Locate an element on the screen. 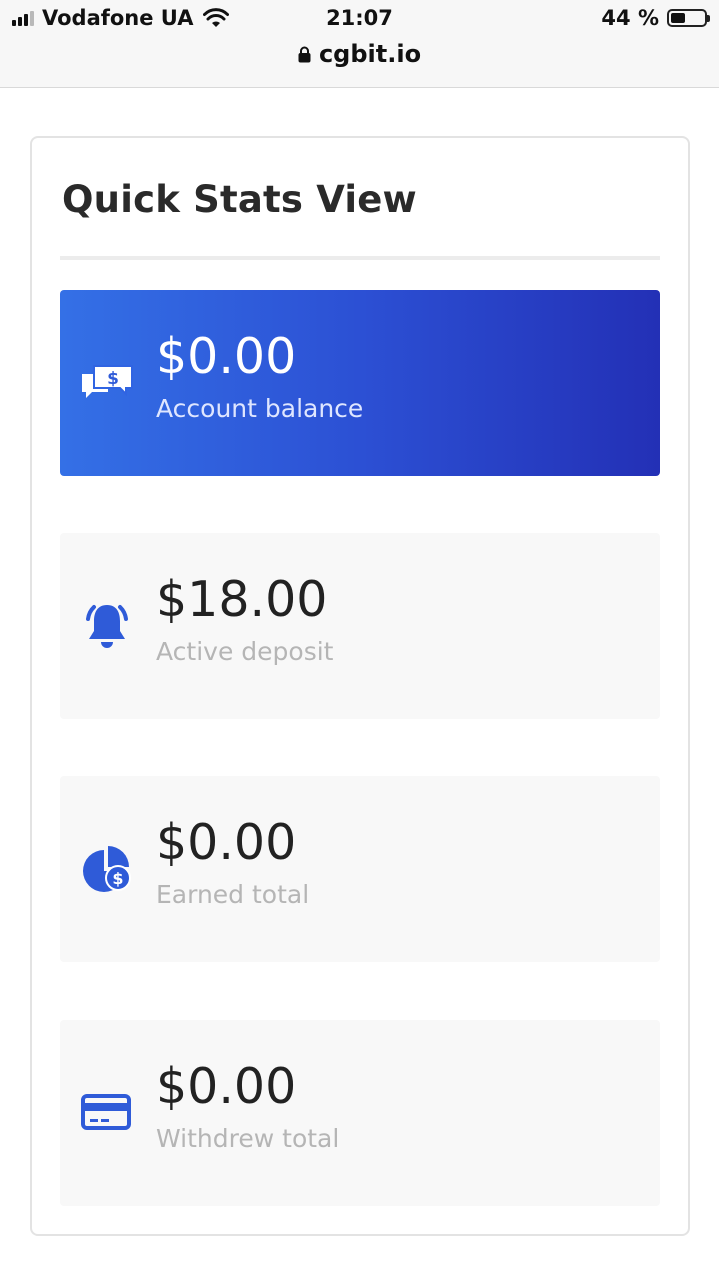 This screenshot has height=1280, width=719. money-chat-icon: $ is located at coordinates (107, 381).